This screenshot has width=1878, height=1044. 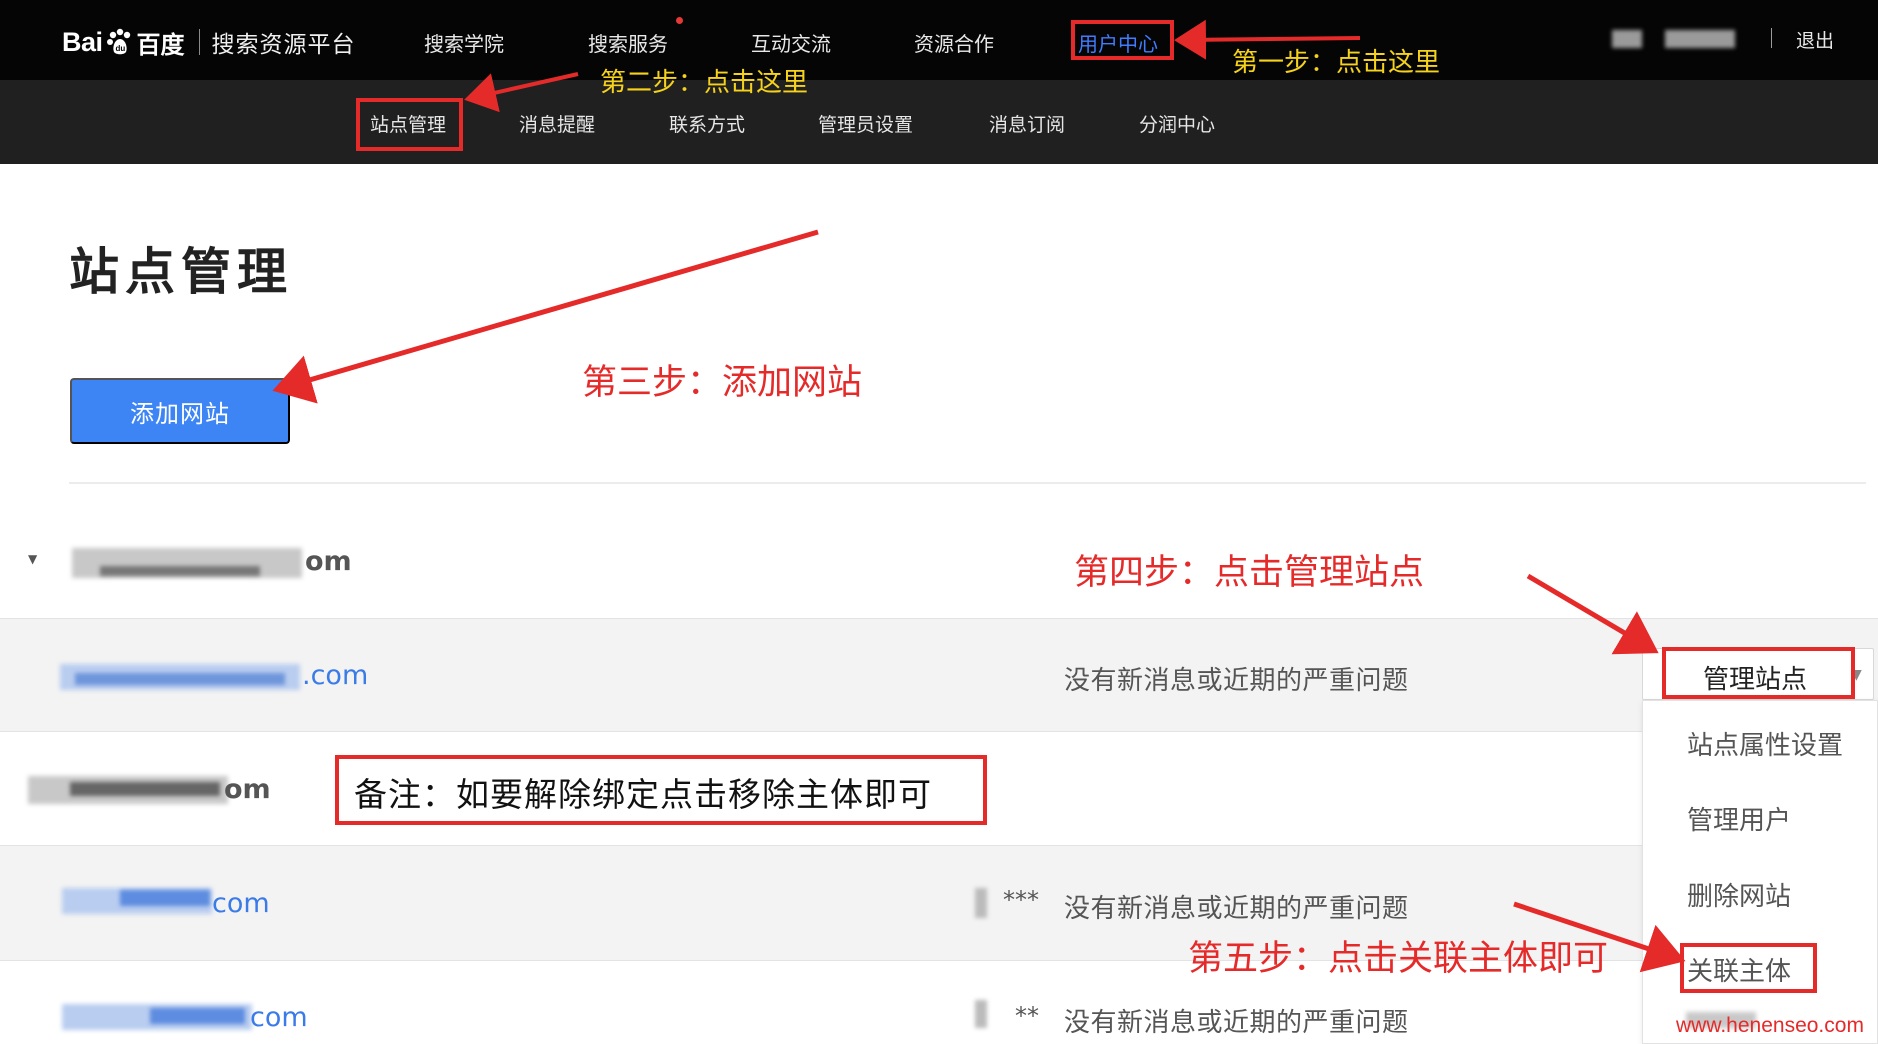 What do you see at coordinates (954, 42) in the screenshot?
I see `nav-resource-cooperation: 资源合作` at bounding box center [954, 42].